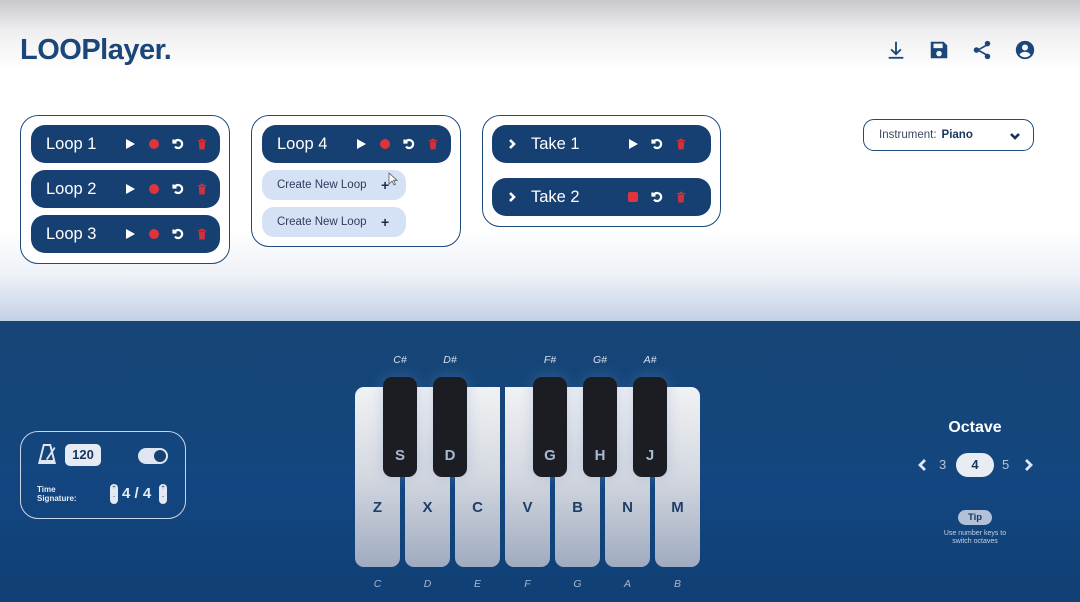 This screenshot has width=1080, height=602. What do you see at coordinates (400, 360) in the screenshot?
I see `sharp-note-label: C#` at bounding box center [400, 360].